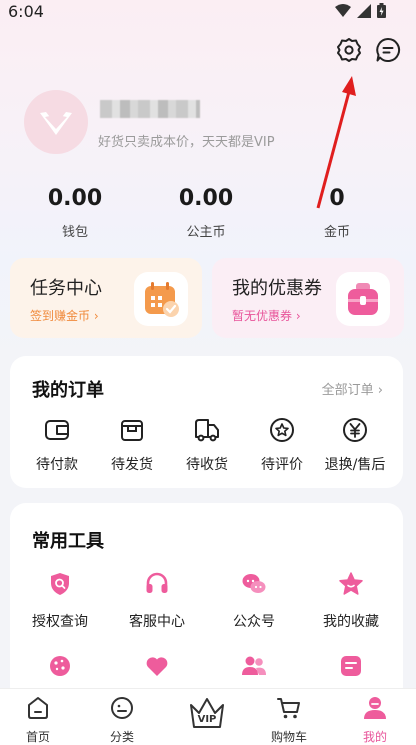  I want to click on tool-orders-list, so click(351, 668).